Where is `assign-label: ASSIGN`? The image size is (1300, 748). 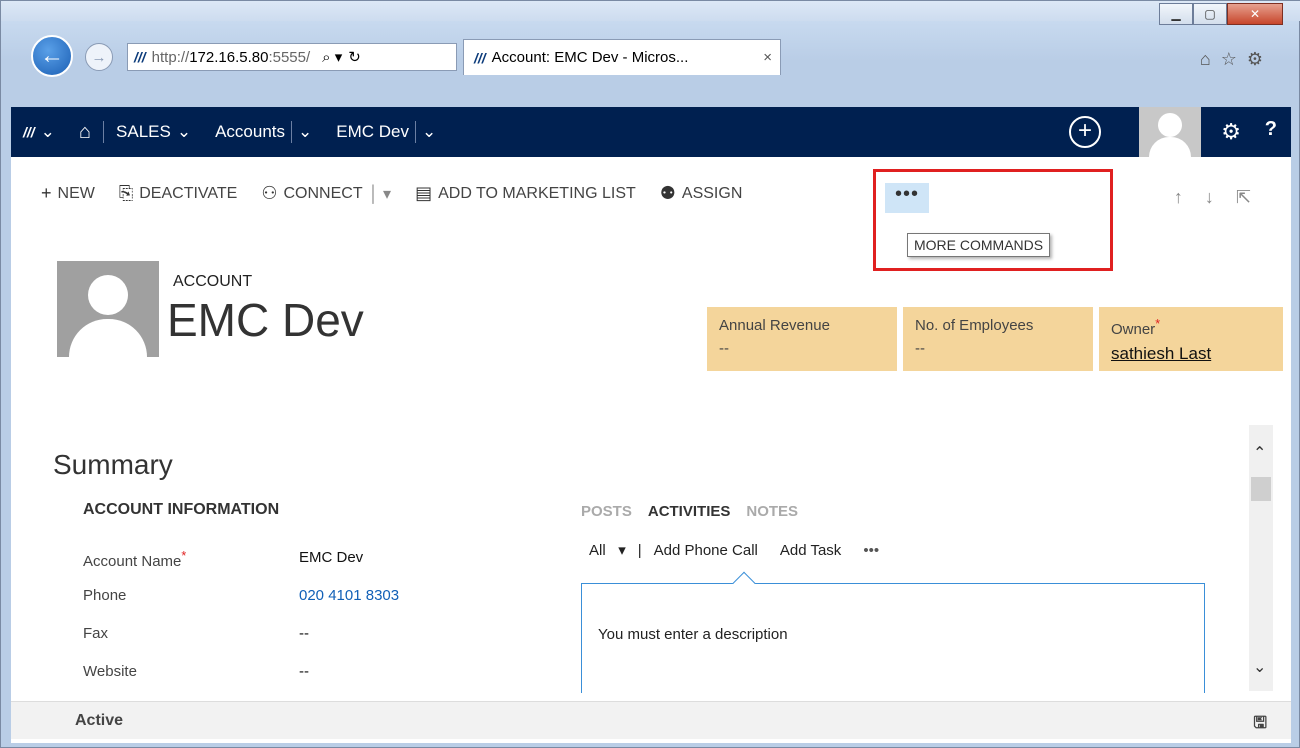 assign-label: ASSIGN is located at coordinates (712, 193).